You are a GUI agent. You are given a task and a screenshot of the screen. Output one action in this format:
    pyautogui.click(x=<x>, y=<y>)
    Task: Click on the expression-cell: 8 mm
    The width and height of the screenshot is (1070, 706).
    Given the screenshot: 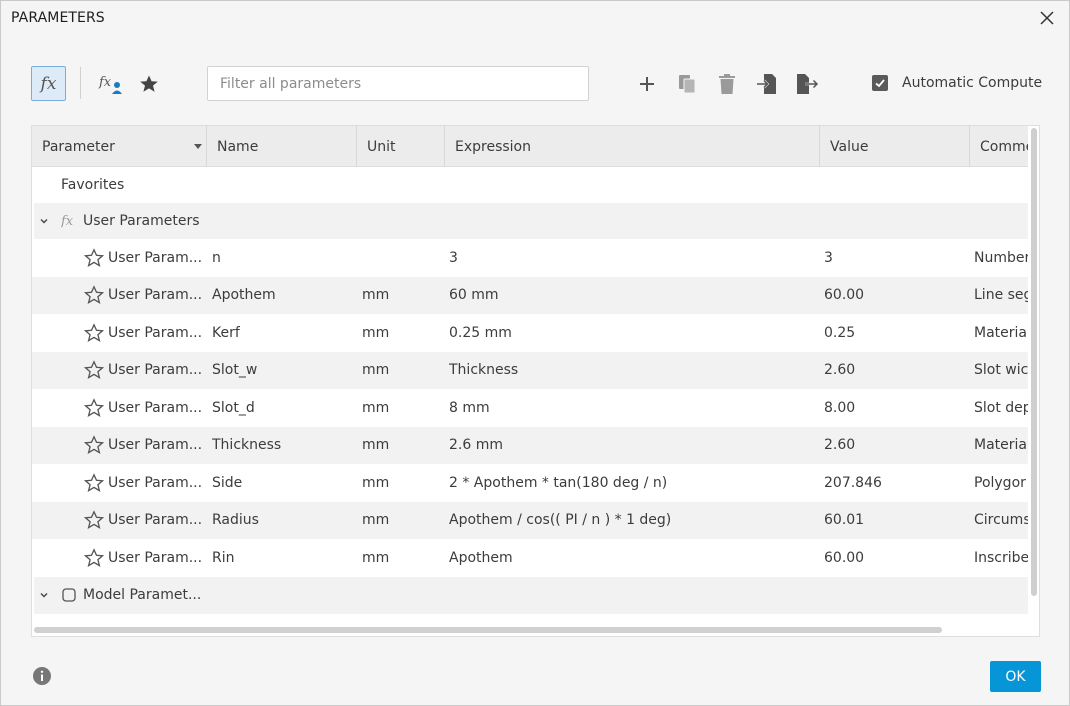 What is the action you would take?
    pyautogui.click(x=469, y=408)
    